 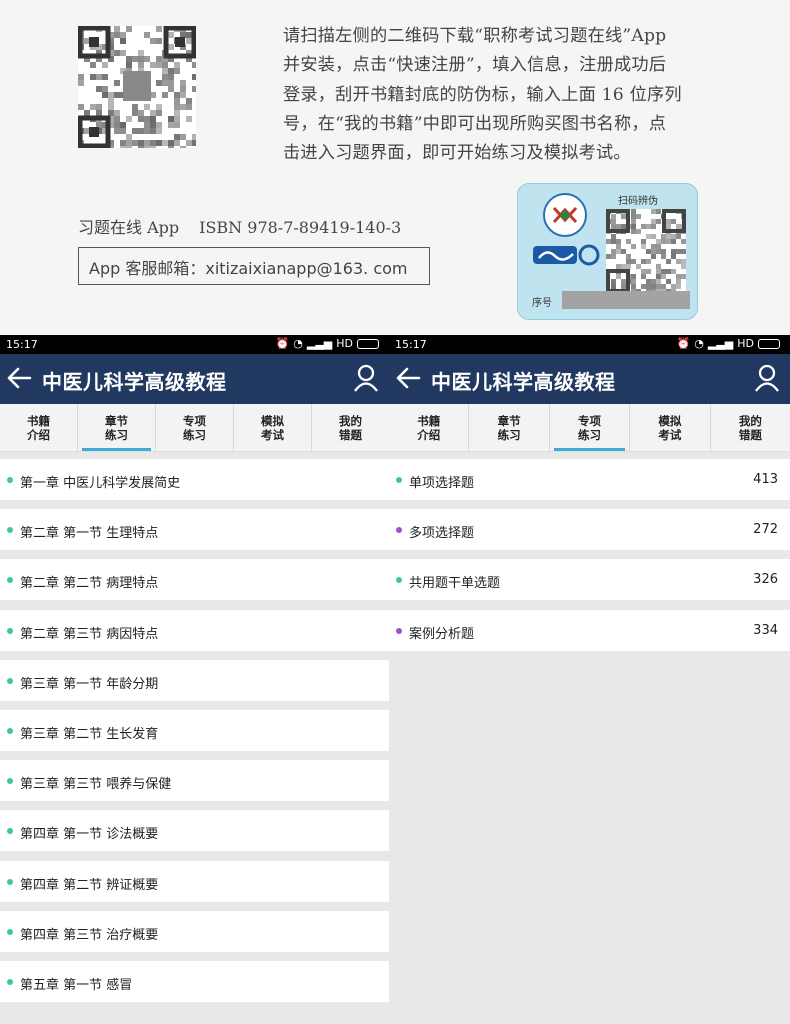 I want to click on isbn-number: ISBN 978-7-89419-140-3, so click(x=300, y=227).